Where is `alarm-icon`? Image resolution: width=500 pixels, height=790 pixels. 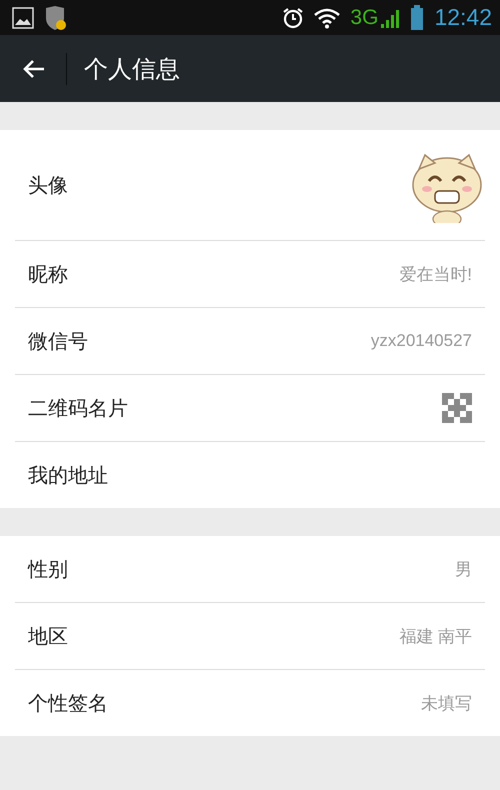 alarm-icon is located at coordinates (293, 17).